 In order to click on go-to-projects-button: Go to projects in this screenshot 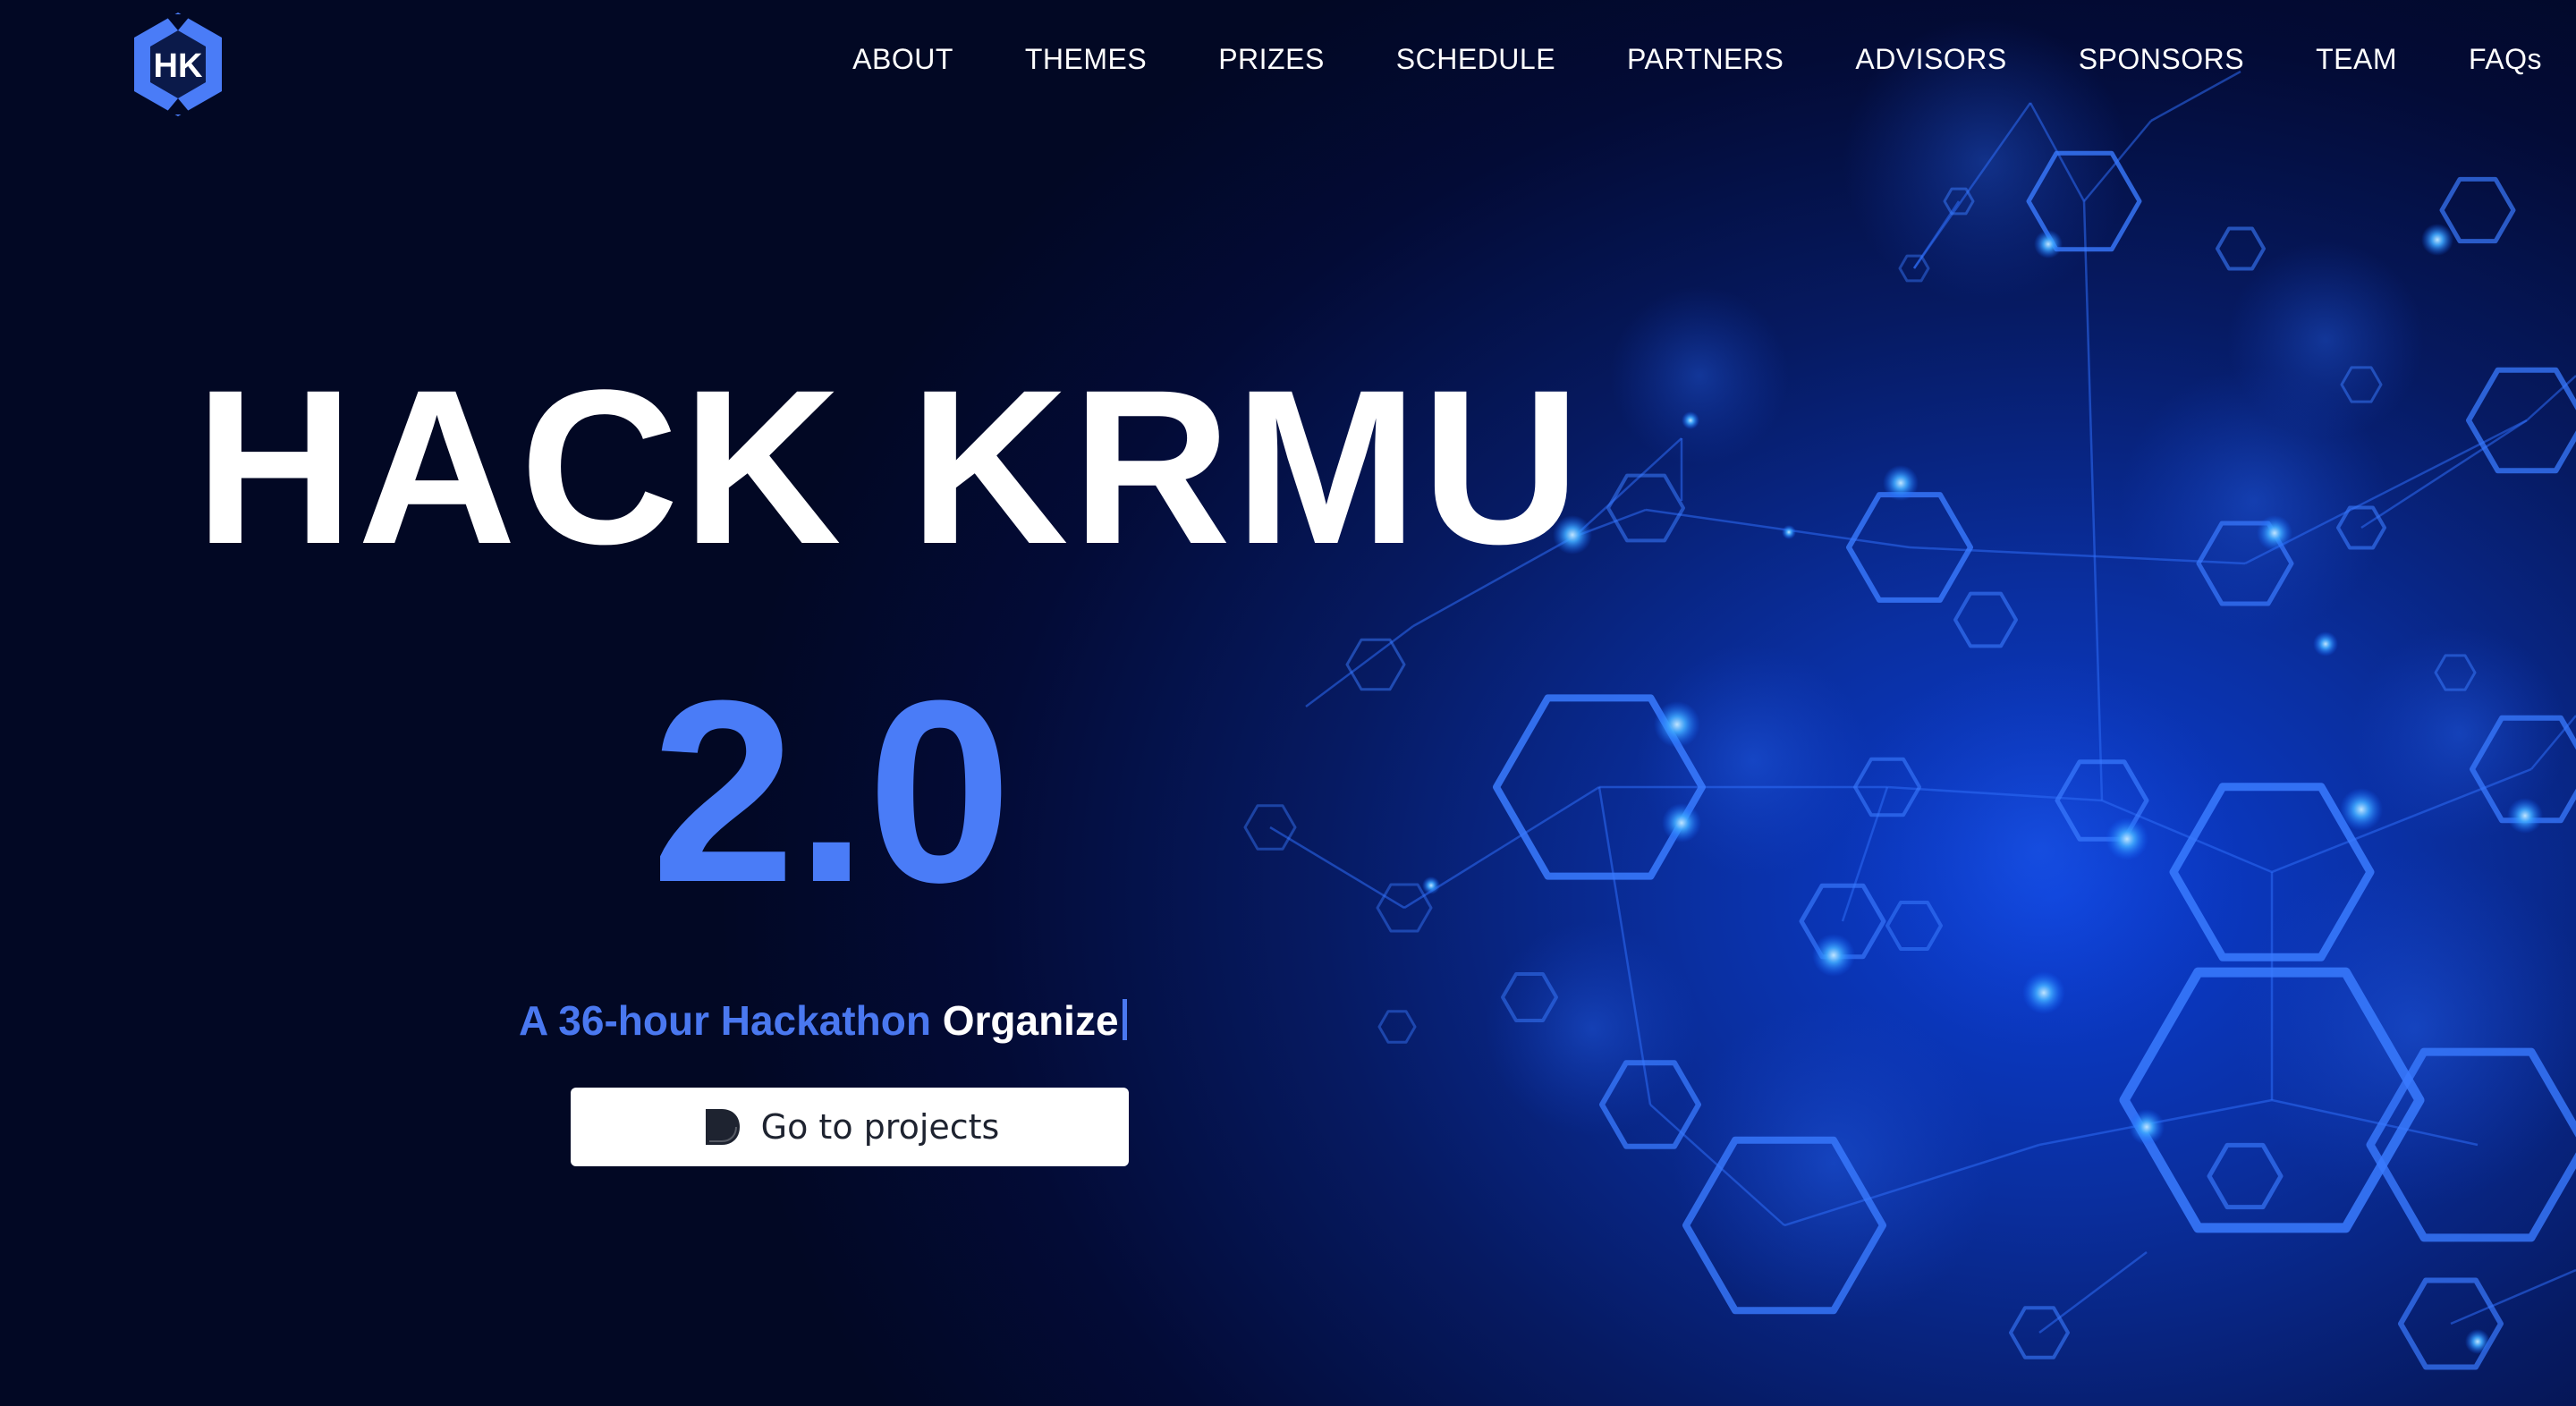, I will do `click(850, 1127)`.